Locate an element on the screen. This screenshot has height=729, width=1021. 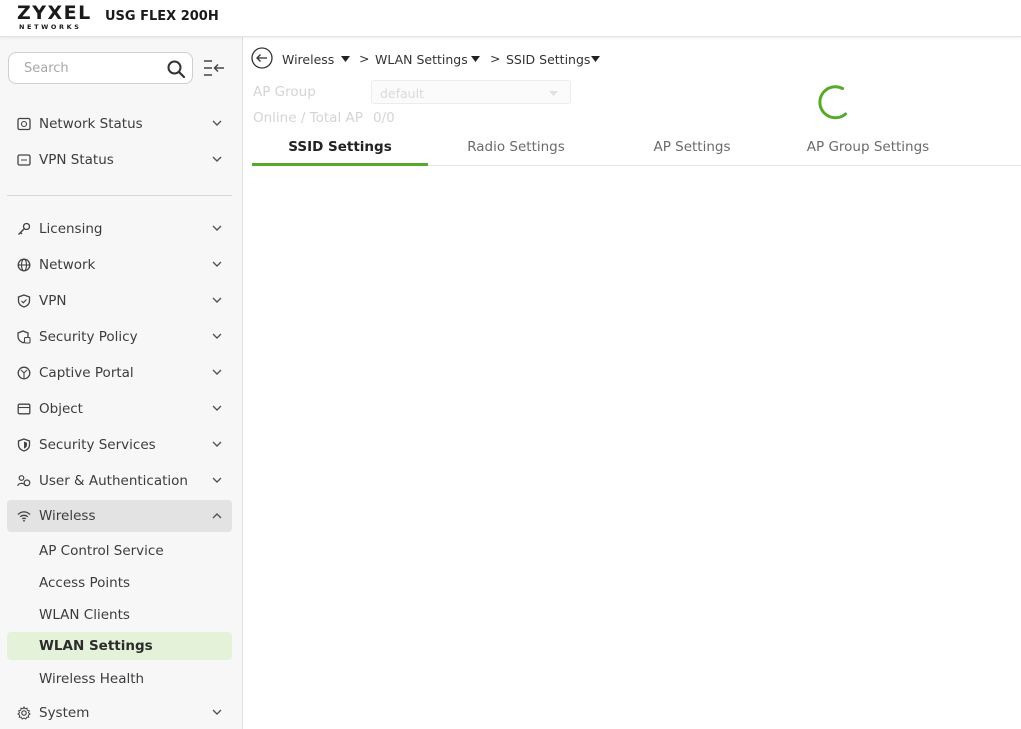
sidebar-item-system: System is located at coordinates (119, 713).